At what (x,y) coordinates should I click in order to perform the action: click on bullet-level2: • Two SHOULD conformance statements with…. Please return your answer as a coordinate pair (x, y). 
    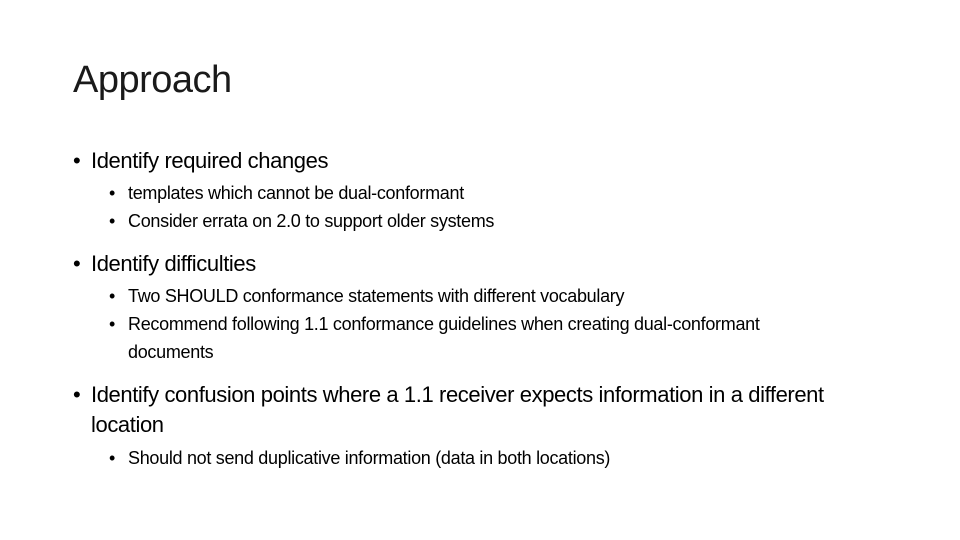
    Looking at the image, I should click on (483, 296).